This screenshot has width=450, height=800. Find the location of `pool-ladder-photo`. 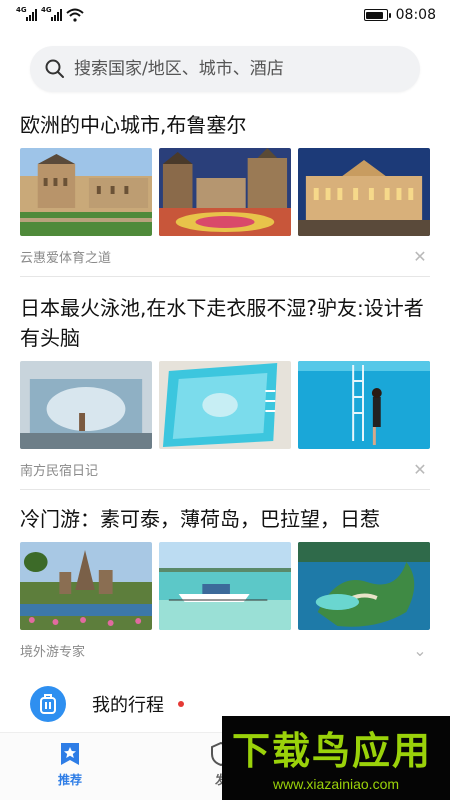

pool-ladder-photo is located at coordinates (364, 405).